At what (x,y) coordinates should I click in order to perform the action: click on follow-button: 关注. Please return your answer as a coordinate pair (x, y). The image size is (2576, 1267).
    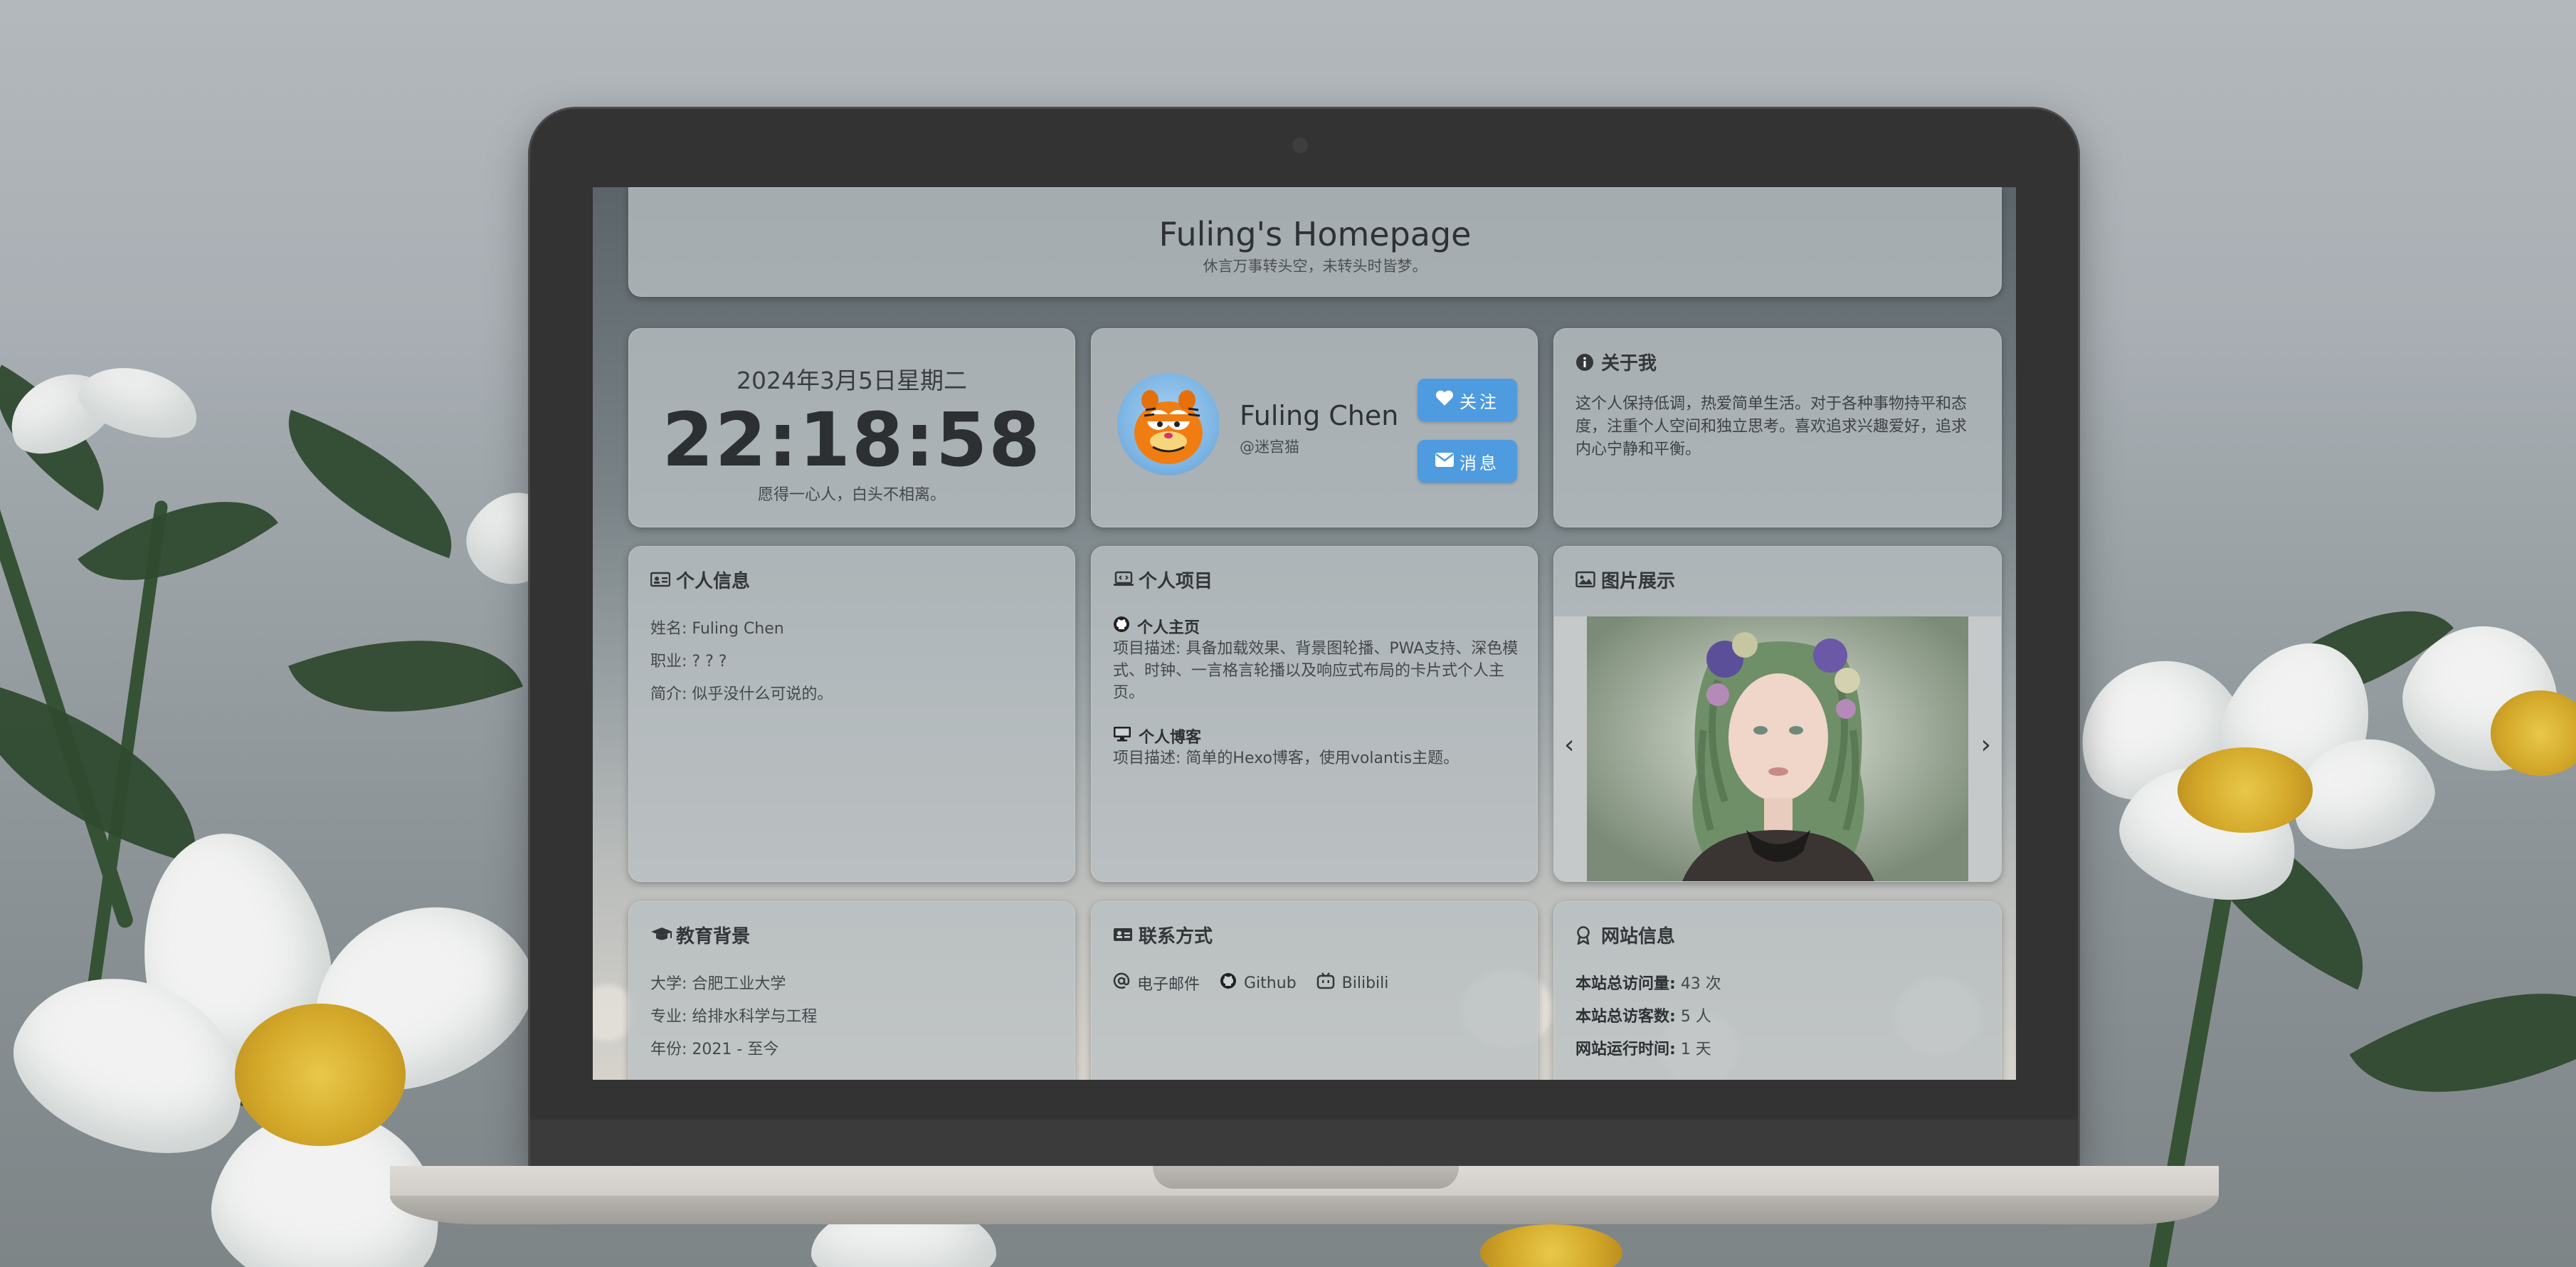
    Looking at the image, I should click on (1467, 400).